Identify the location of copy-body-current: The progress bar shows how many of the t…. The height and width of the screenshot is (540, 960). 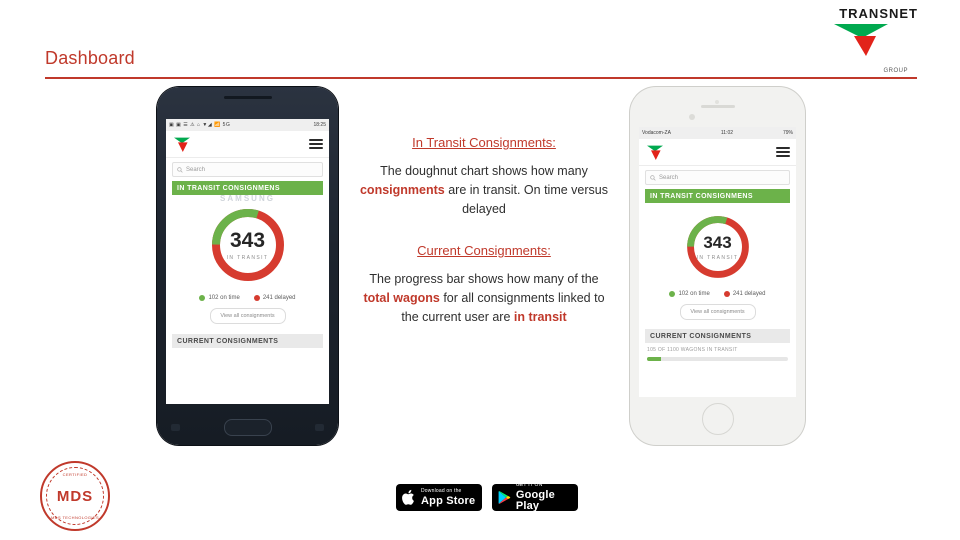
(484, 298).